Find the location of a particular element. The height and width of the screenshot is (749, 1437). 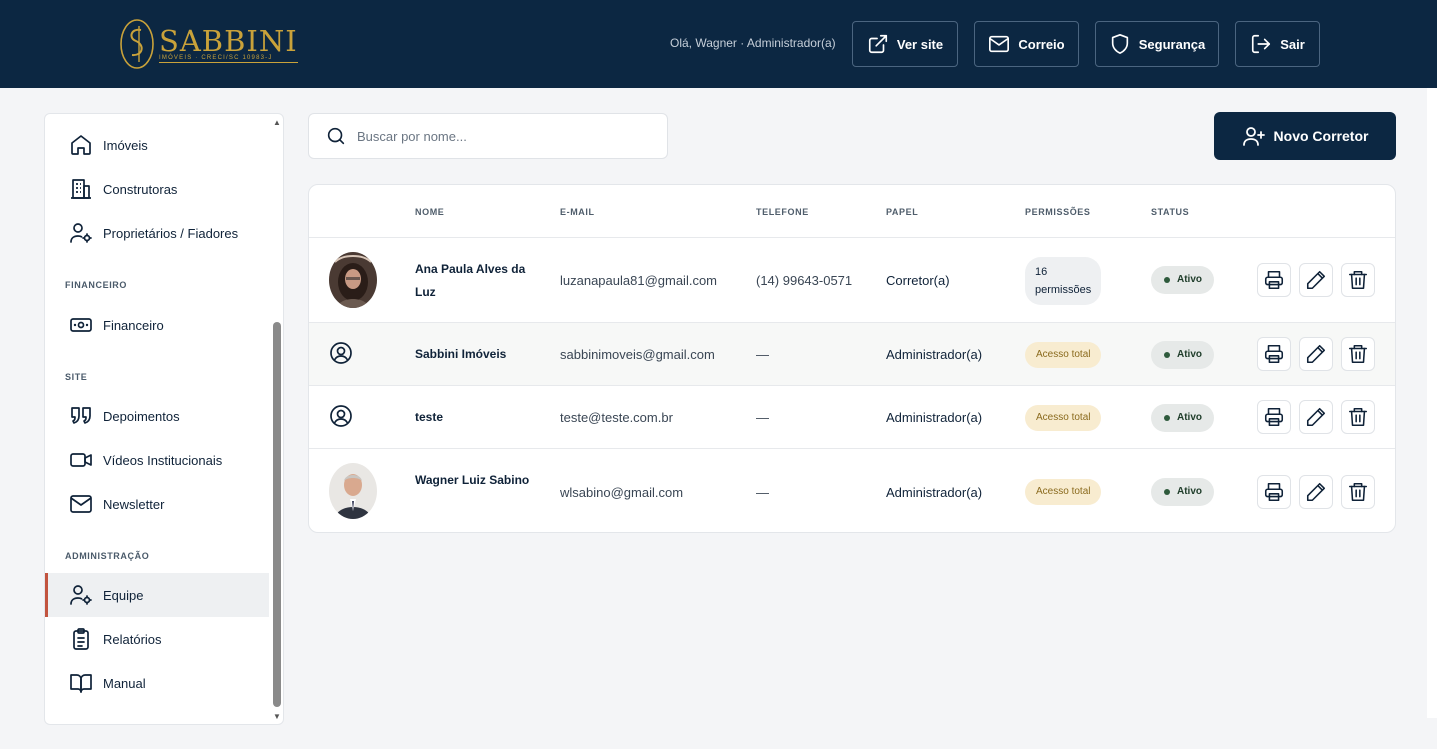

column-header-status: STATUS is located at coordinates (1170, 212).